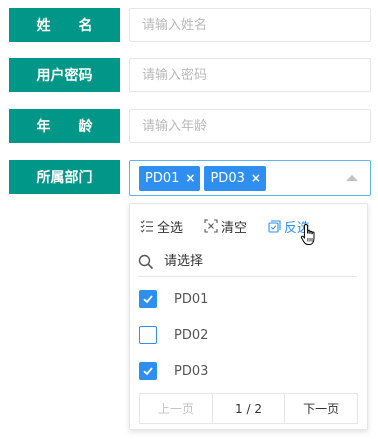 The image size is (378, 439). What do you see at coordinates (274, 226) in the screenshot?
I see `inverse-icon` at bounding box center [274, 226].